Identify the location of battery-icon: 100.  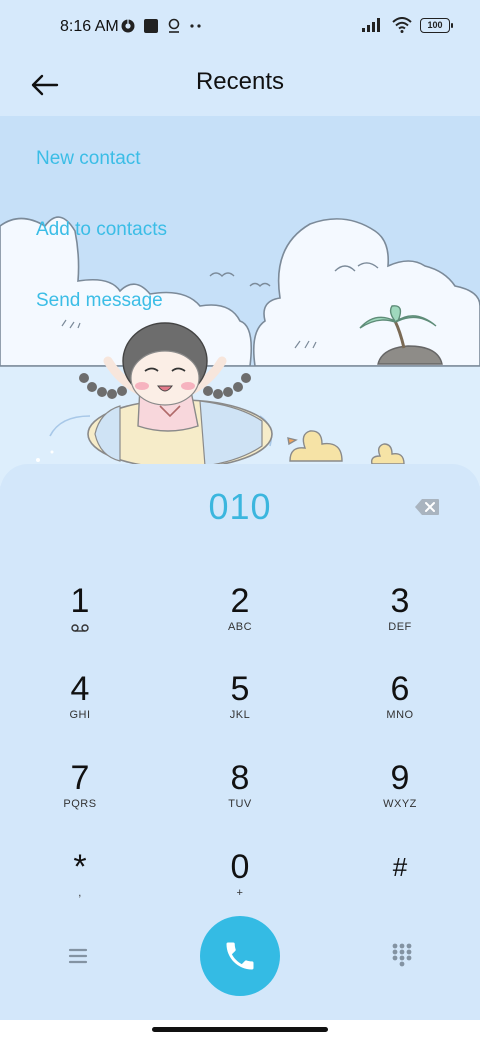
(436, 25).